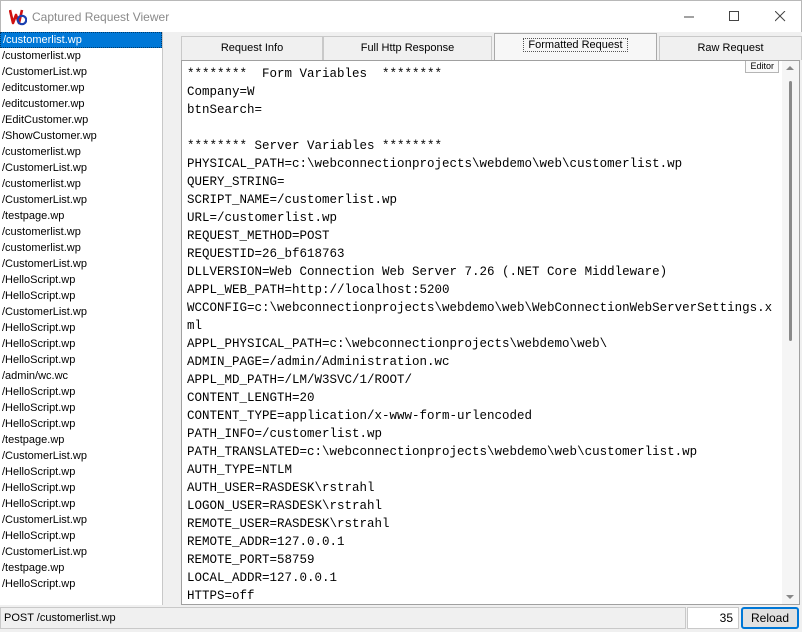  I want to click on scroll-up-icon, so click(790, 68).